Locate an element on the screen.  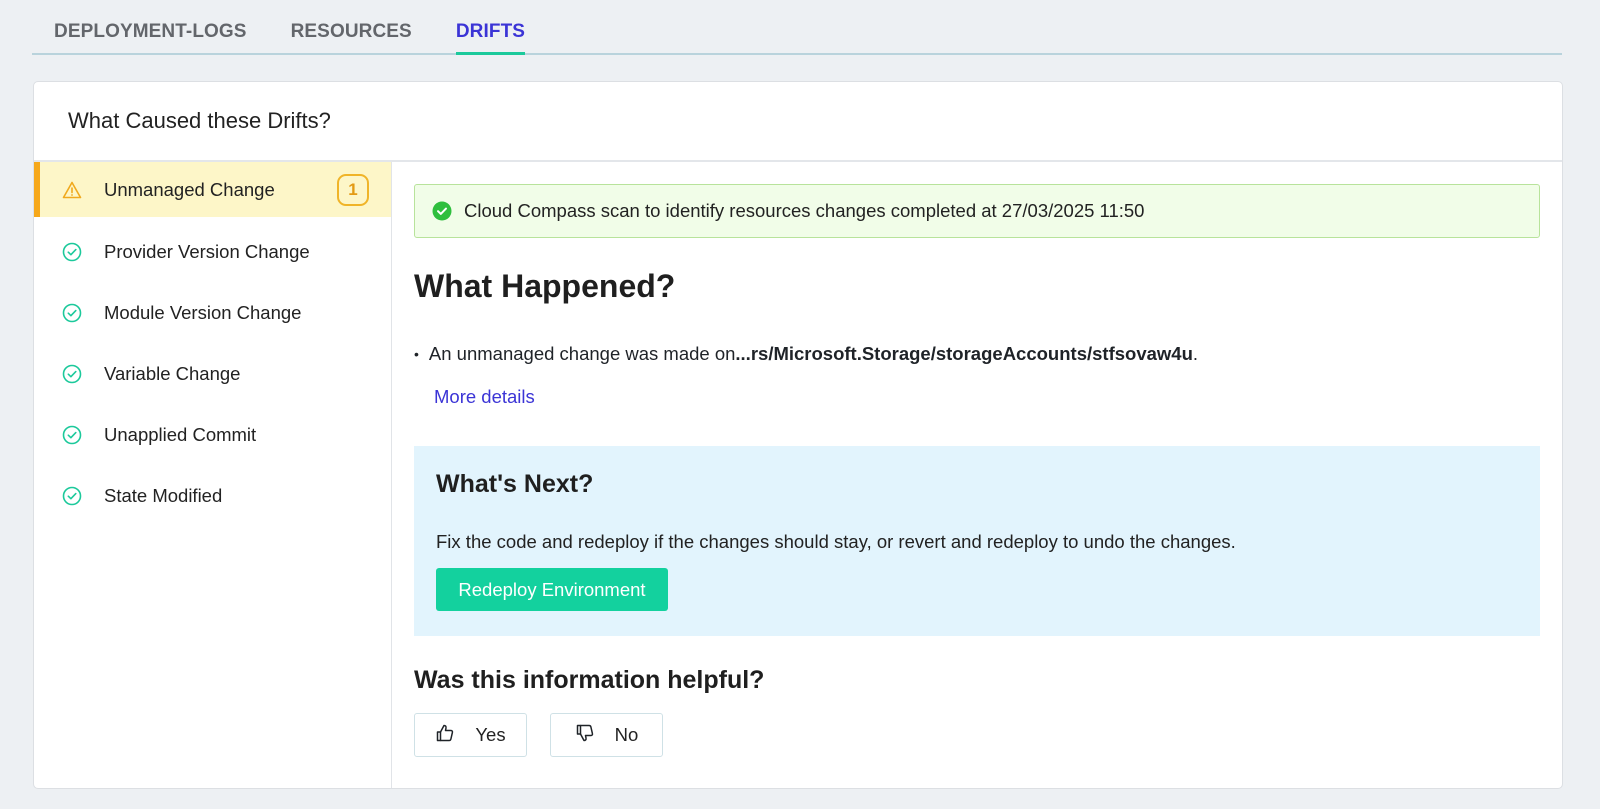
sidebar-item-variable-change: Variable Change is located at coordinates (212, 373).